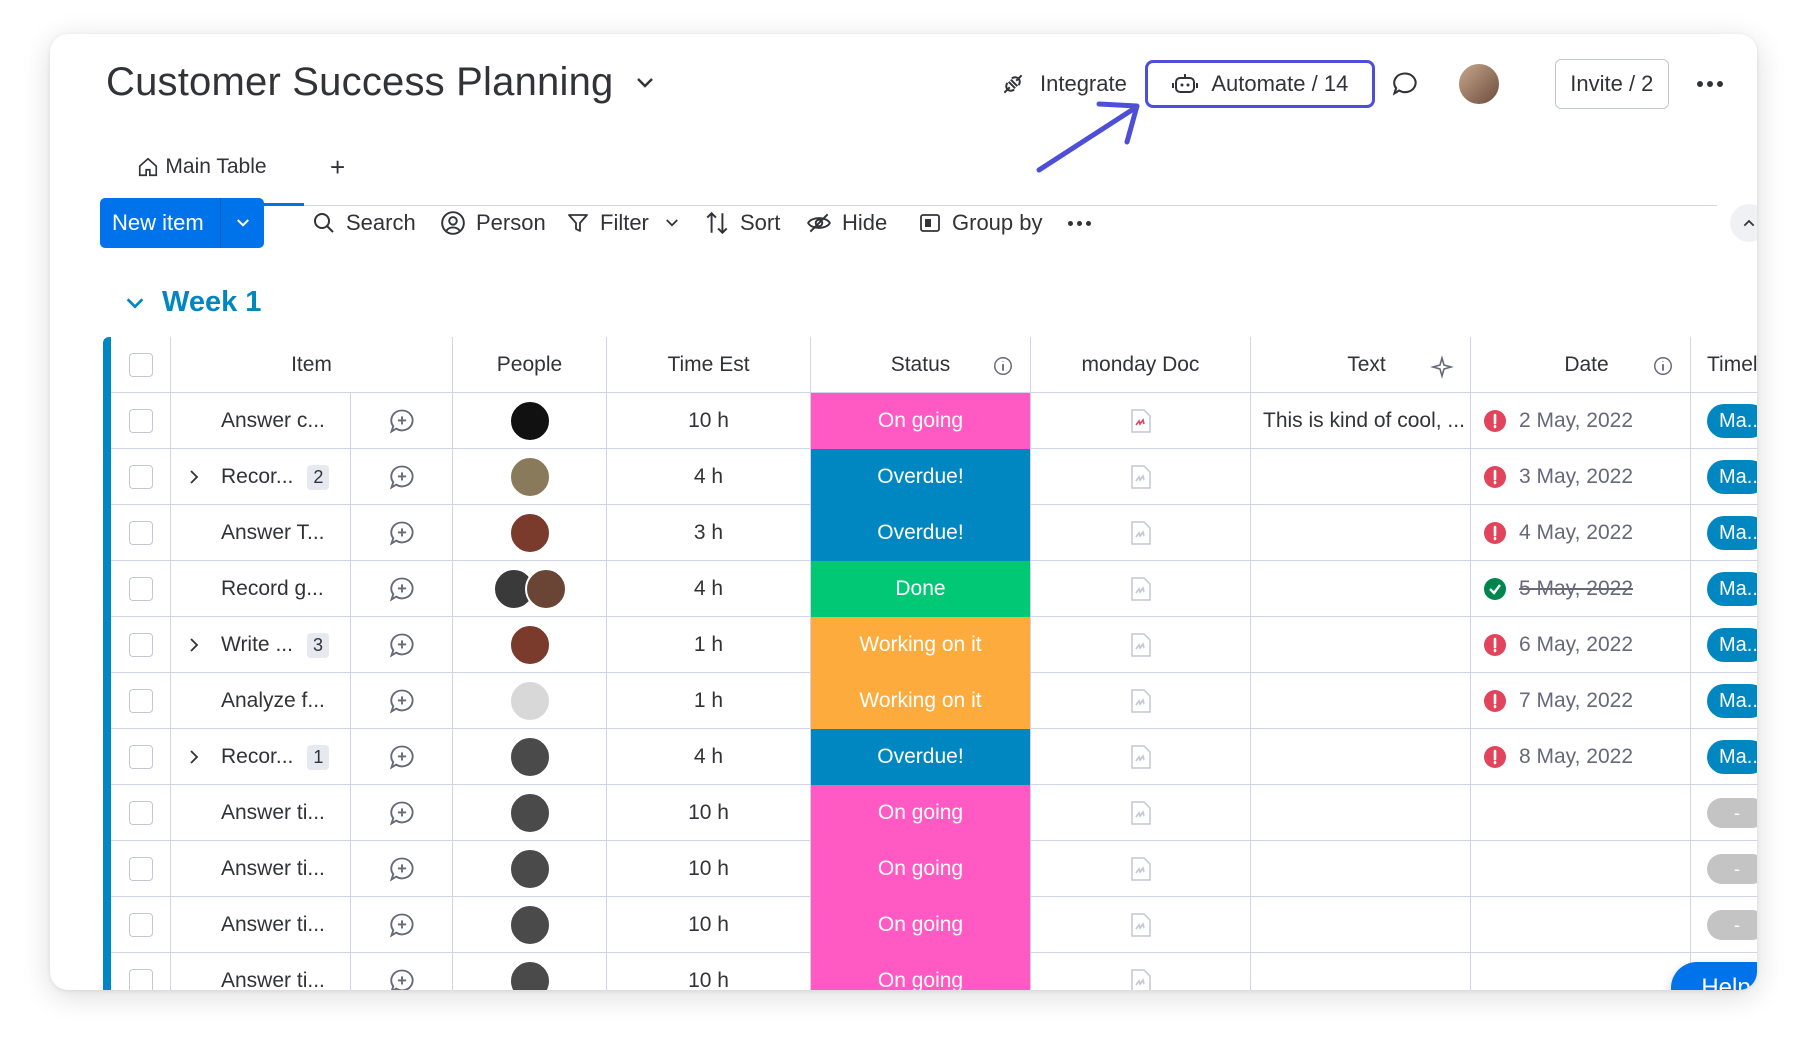 This screenshot has height=1053, width=1807. Describe the element at coordinates (921, 701) in the screenshot. I see `status-cell: Working on it` at that location.